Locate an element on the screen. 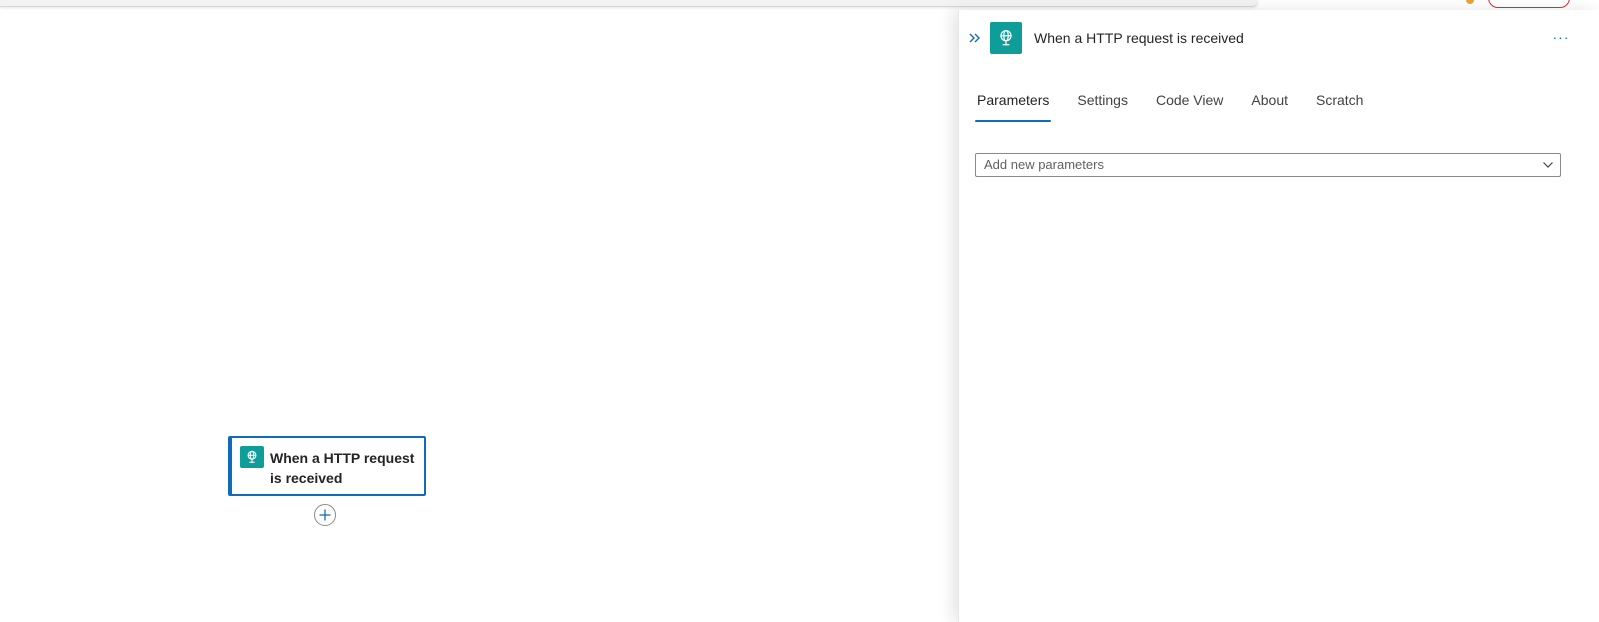 The width and height of the screenshot is (1599, 622). trigger-node-title: When a HTTP request is received is located at coordinates (342, 468).